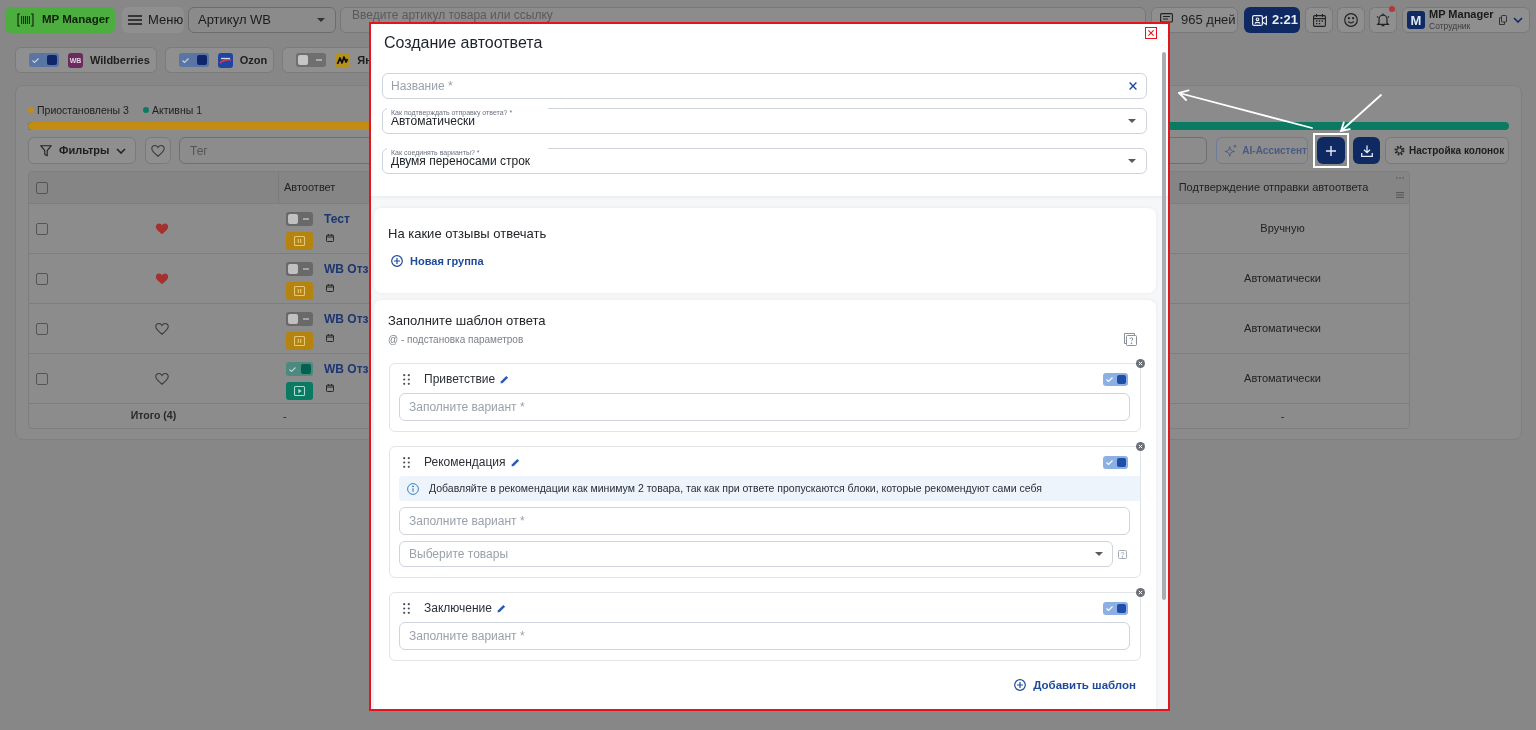  What do you see at coordinates (458, 608) in the screenshot?
I see `block-title: Заключение` at bounding box center [458, 608].